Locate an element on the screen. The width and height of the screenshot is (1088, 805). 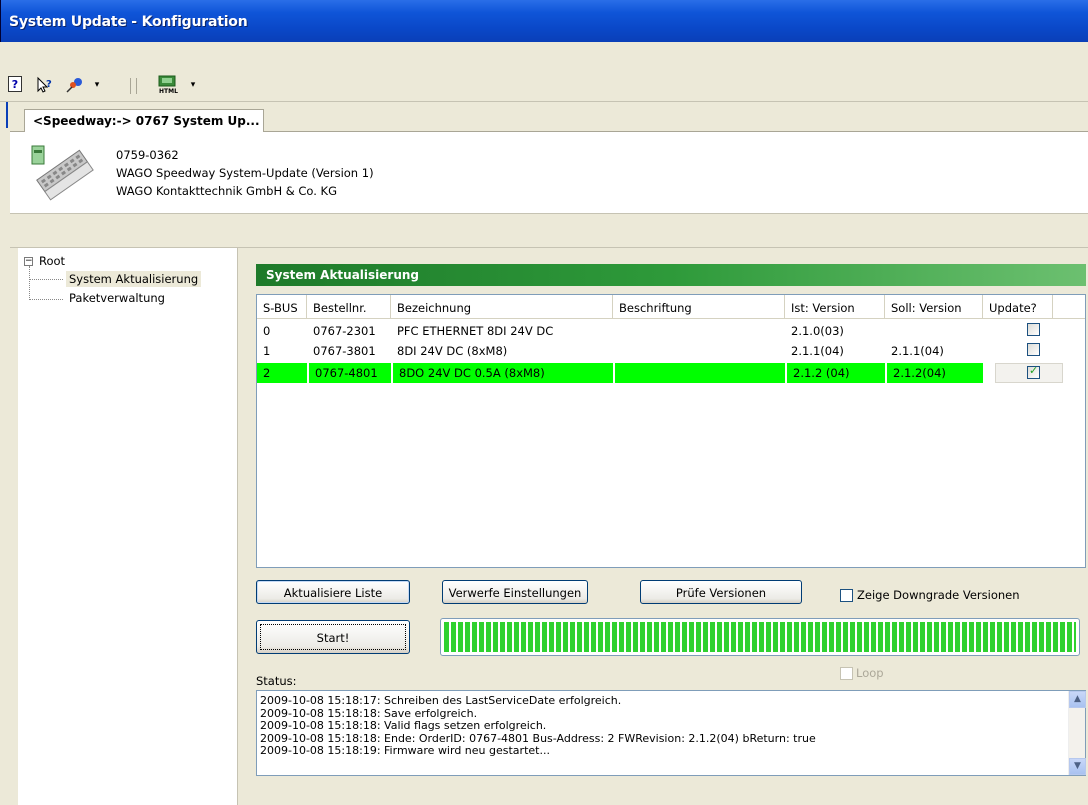
device-module-icon is located at coordinates (63, 174).